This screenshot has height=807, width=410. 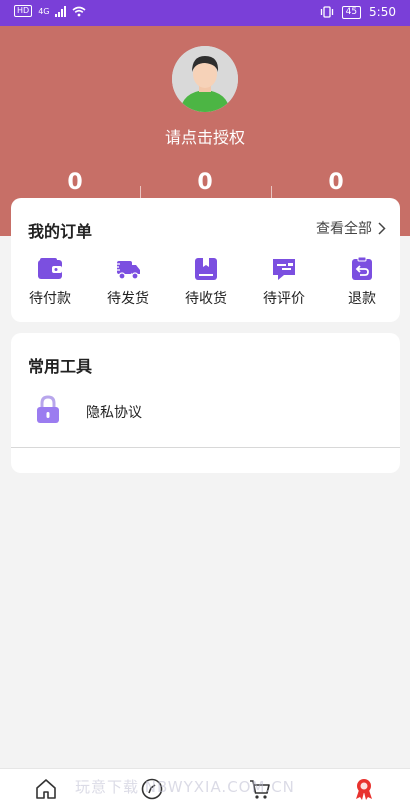 I want to click on view-all-orders-link: 查看全部, so click(x=351, y=228).